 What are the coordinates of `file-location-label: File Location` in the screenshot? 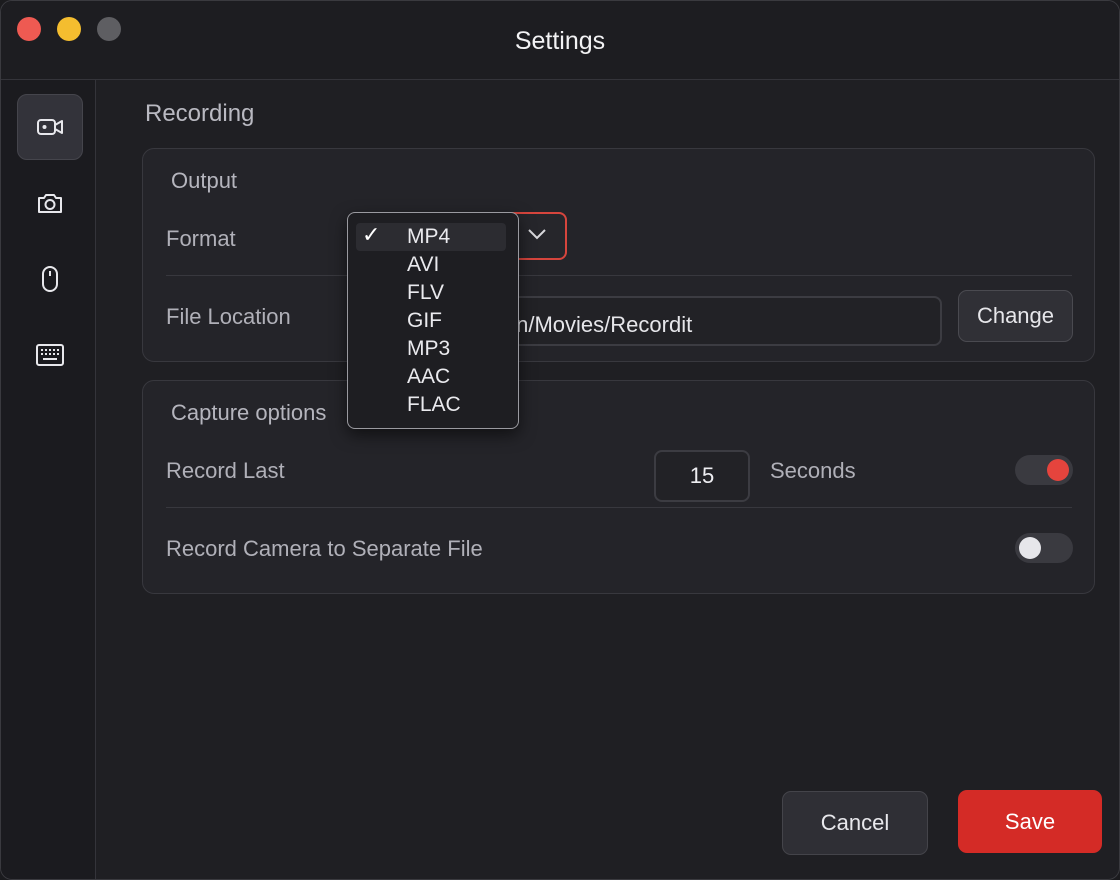 It's located at (228, 316).